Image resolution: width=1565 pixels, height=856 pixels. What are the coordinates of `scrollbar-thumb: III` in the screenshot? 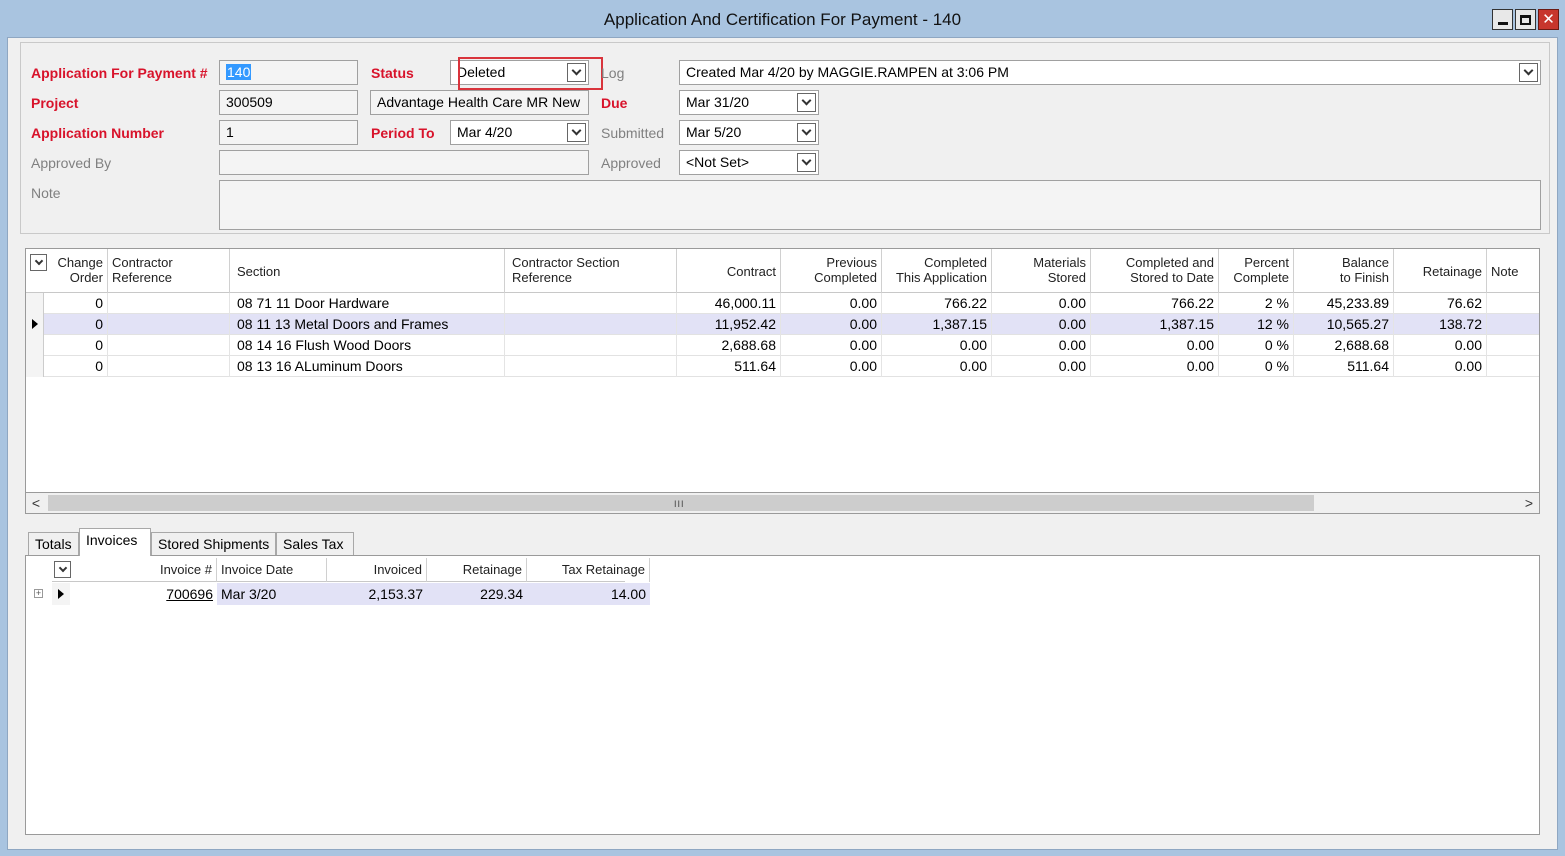 It's located at (681, 503).